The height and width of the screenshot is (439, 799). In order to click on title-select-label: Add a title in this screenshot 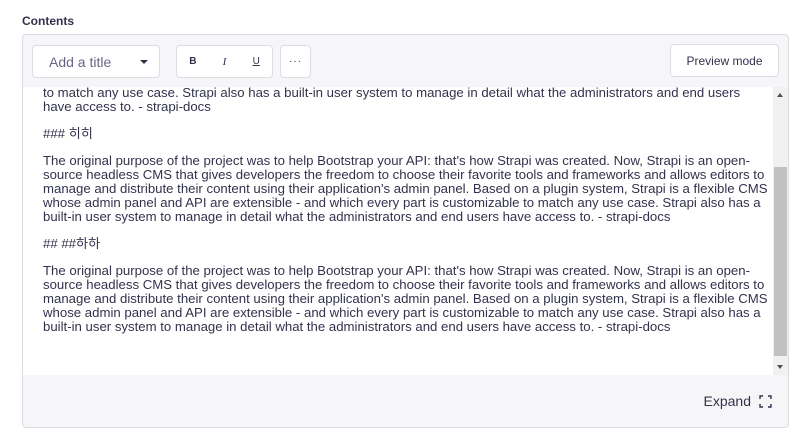, I will do `click(80, 61)`.